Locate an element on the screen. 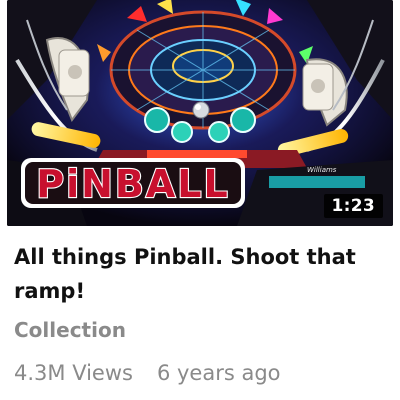 The height and width of the screenshot is (400, 400). williams-brand-text: Williams is located at coordinates (322, 170).